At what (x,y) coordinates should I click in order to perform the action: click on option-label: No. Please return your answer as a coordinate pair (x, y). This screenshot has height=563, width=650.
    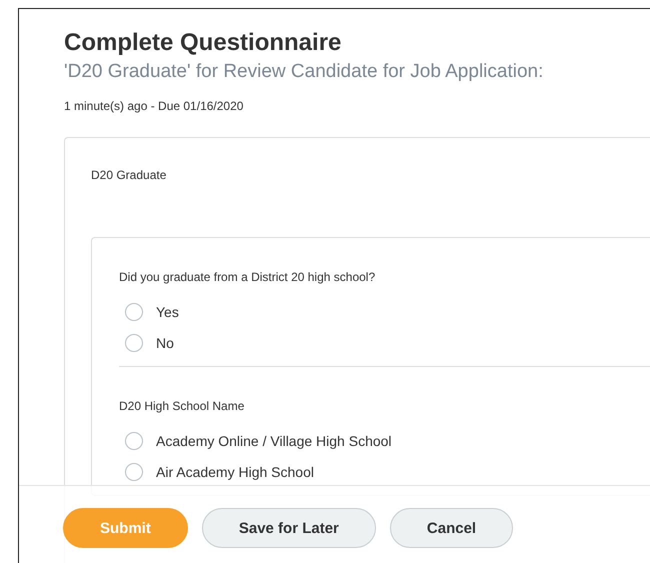
    Looking at the image, I should click on (165, 342).